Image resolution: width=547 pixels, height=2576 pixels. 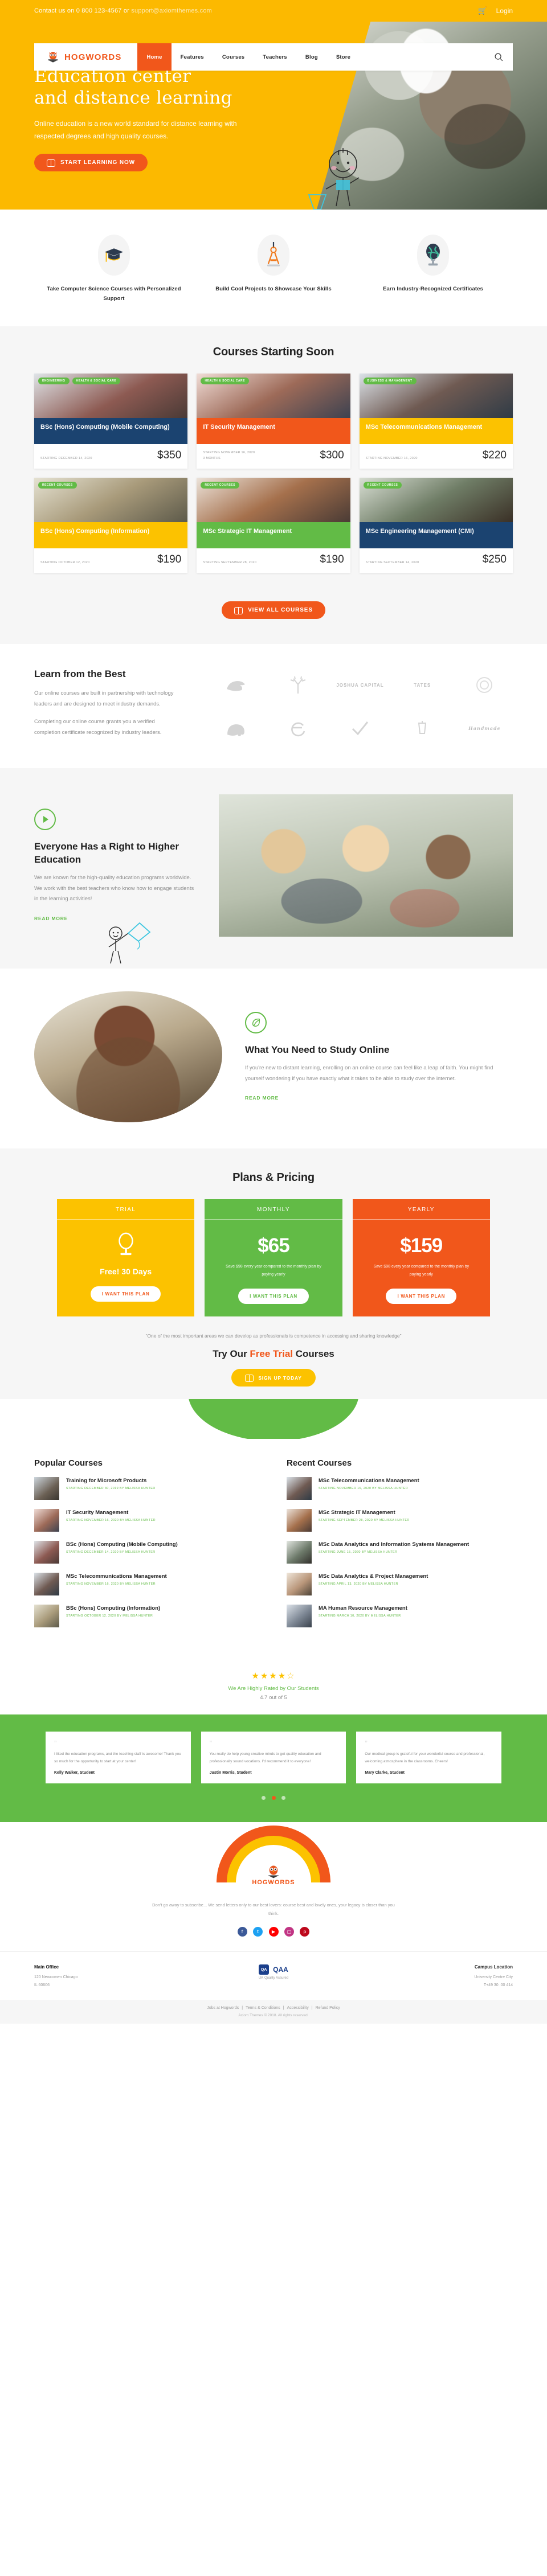 I want to click on plan-button-yearly: I WANT THIS PLAN, so click(x=422, y=1296).